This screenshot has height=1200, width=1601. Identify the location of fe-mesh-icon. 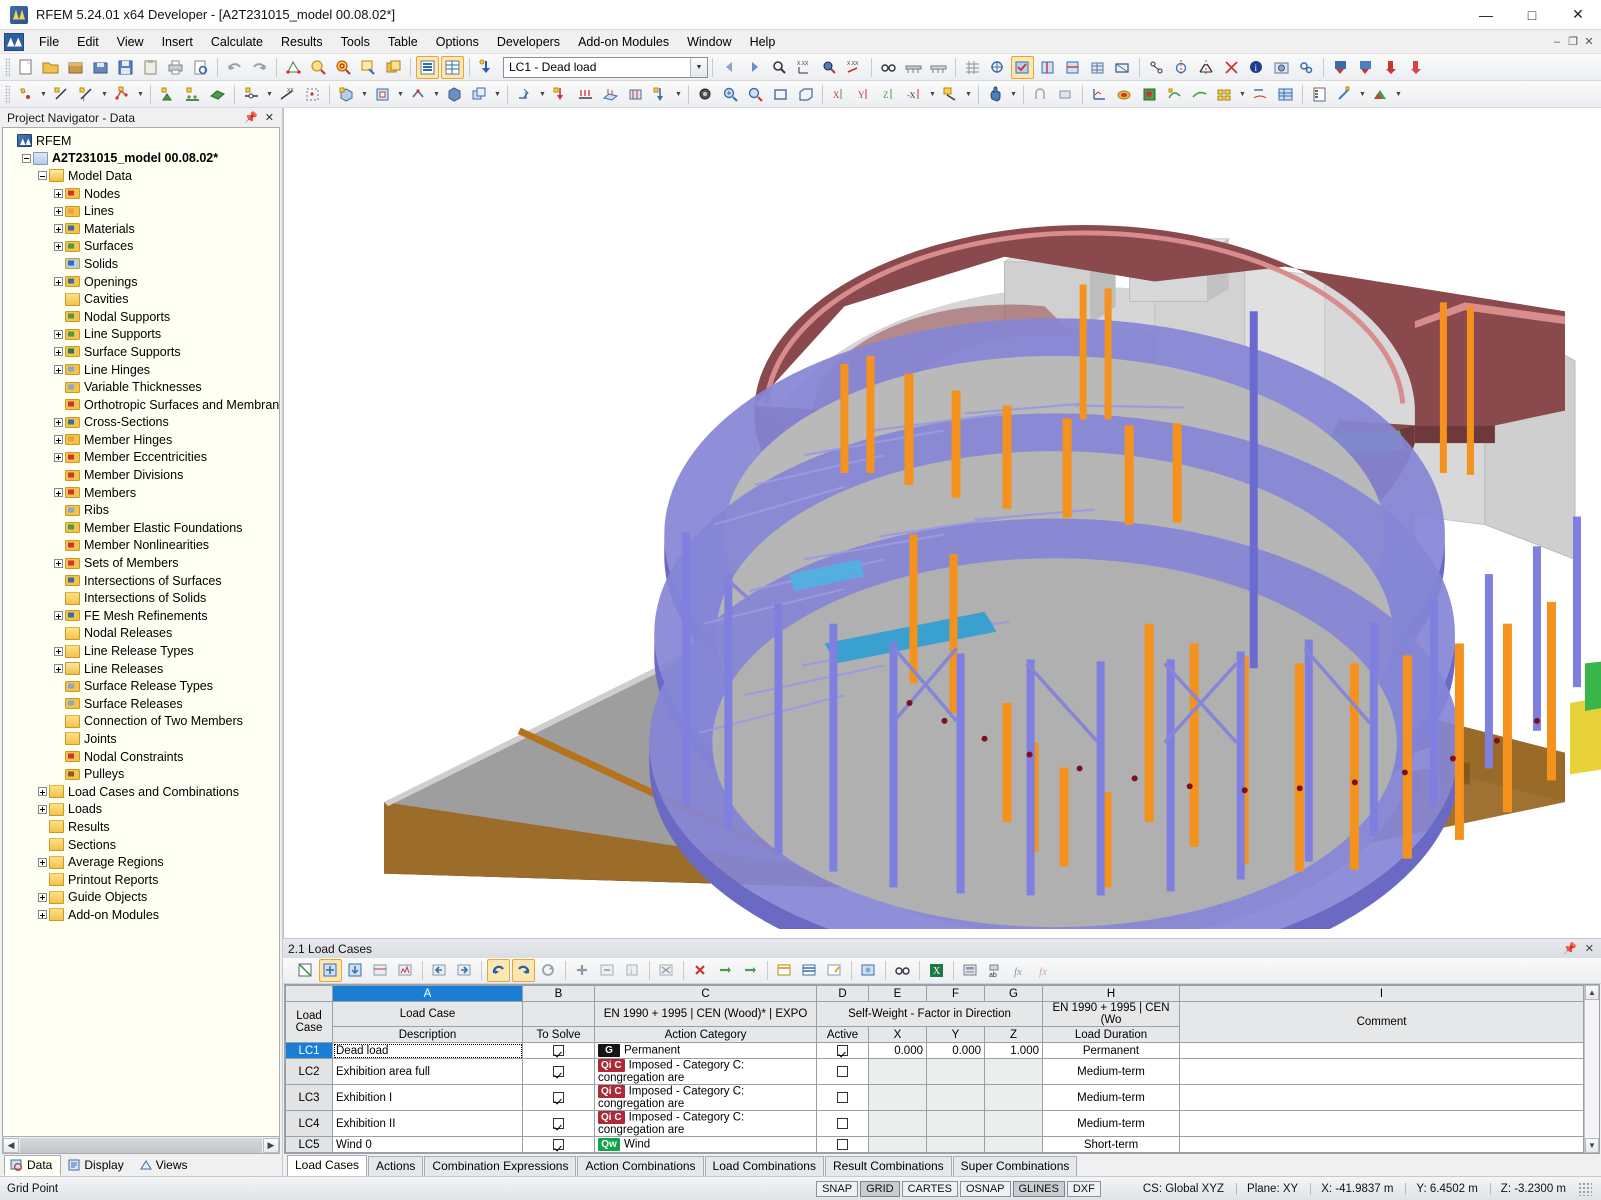
(997, 67).